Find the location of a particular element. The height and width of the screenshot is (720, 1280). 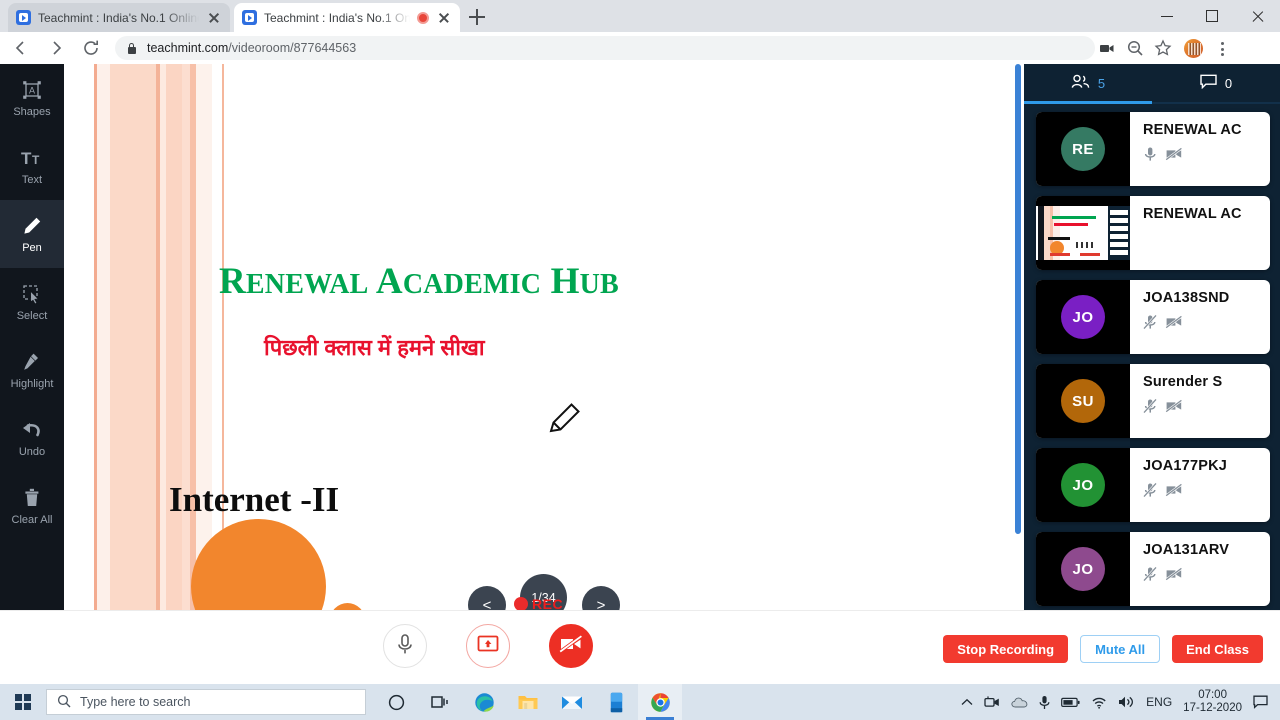

participant-thumbnail: RE is located at coordinates (1083, 149).